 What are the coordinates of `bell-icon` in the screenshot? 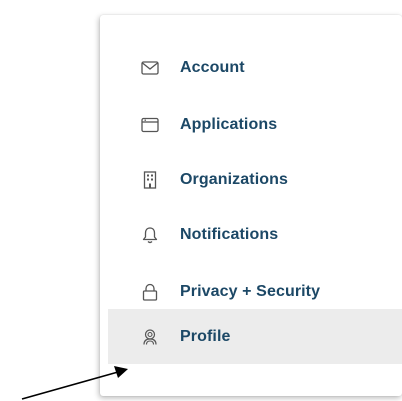 It's located at (150, 235).